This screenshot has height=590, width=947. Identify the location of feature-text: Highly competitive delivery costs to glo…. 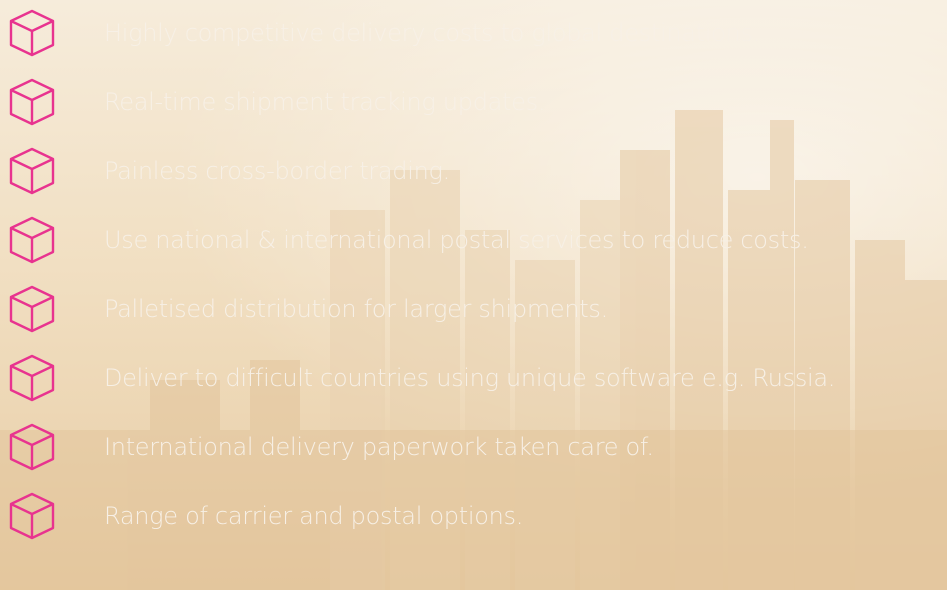
(432, 33).